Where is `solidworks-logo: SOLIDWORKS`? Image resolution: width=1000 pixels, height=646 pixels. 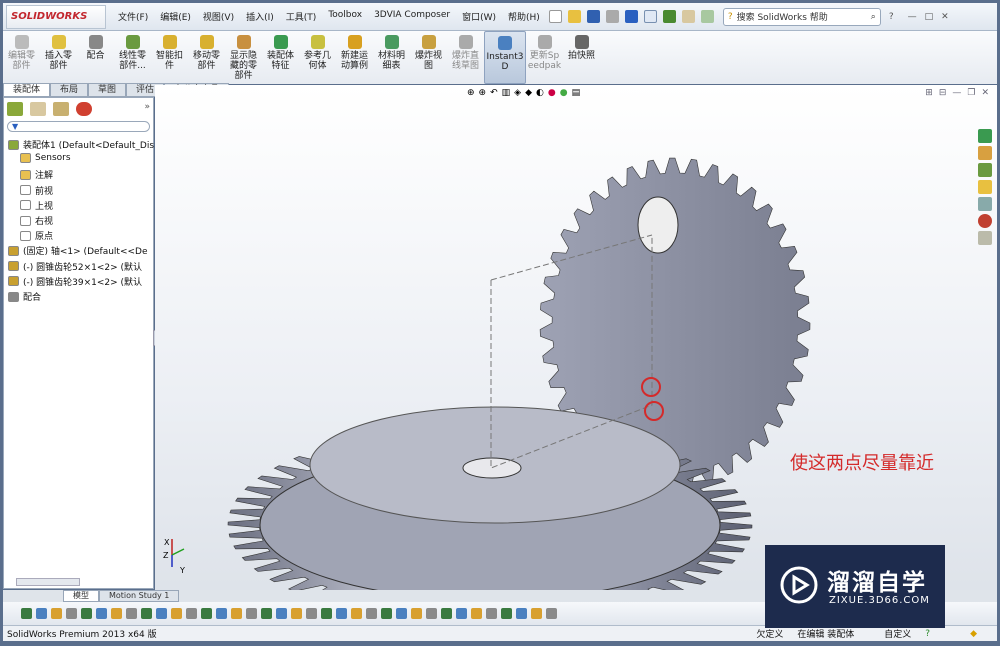
solidworks-logo: SOLIDWORKS is located at coordinates (56, 16).